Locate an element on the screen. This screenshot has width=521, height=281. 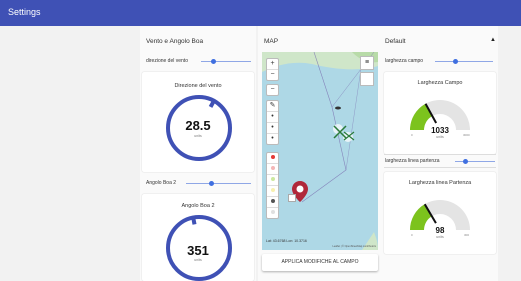
wind-gauge-title: Direzione del vento is located at coordinates (198, 86).